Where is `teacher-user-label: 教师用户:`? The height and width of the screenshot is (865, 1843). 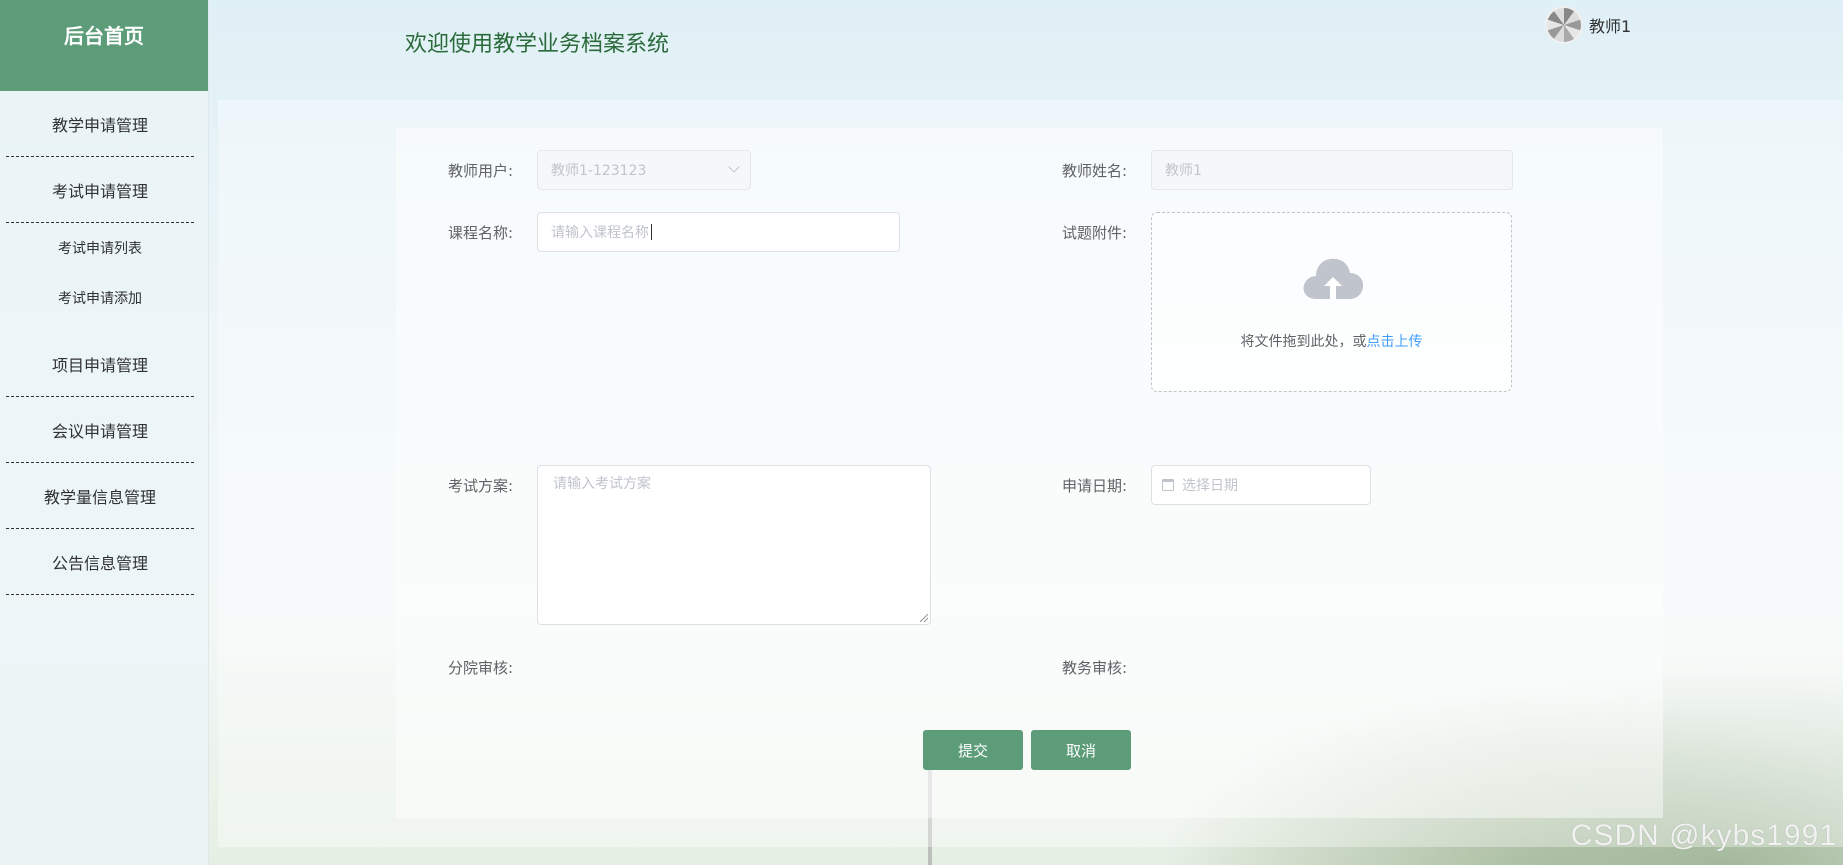
teacher-user-label: 教师用户: is located at coordinates (480, 171).